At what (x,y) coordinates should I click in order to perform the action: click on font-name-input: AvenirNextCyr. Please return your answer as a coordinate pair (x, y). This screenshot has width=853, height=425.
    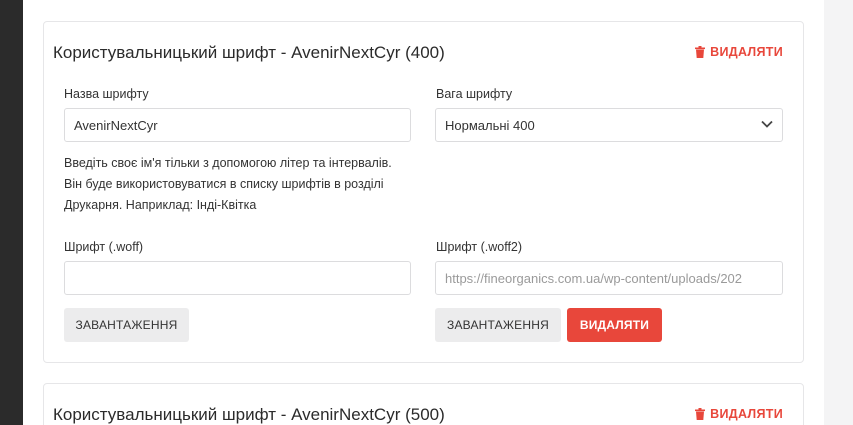
    Looking at the image, I should click on (237, 125).